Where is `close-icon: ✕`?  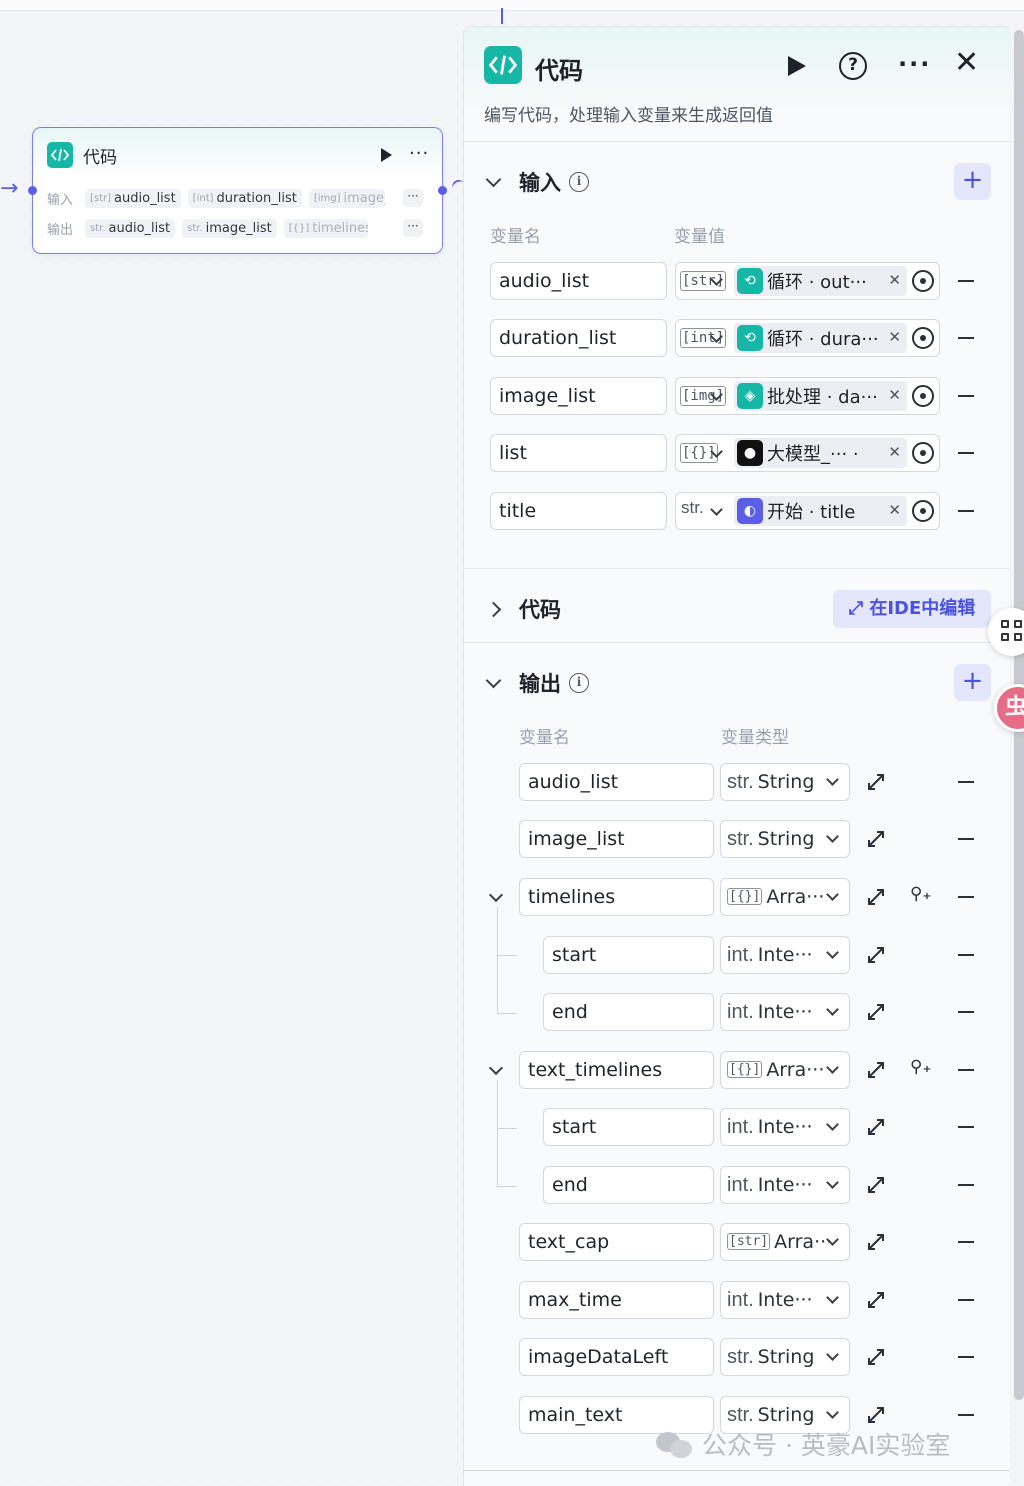 close-icon: ✕ is located at coordinates (966, 62).